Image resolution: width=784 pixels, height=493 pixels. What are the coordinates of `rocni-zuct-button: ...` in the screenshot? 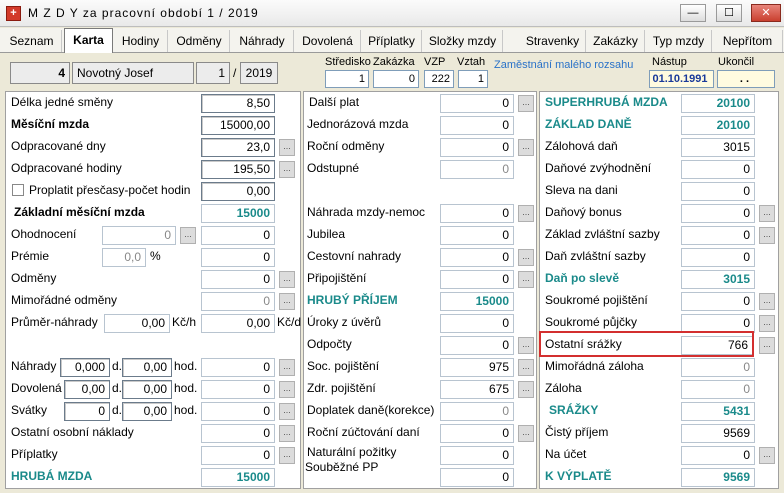 It's located at (526, 433).